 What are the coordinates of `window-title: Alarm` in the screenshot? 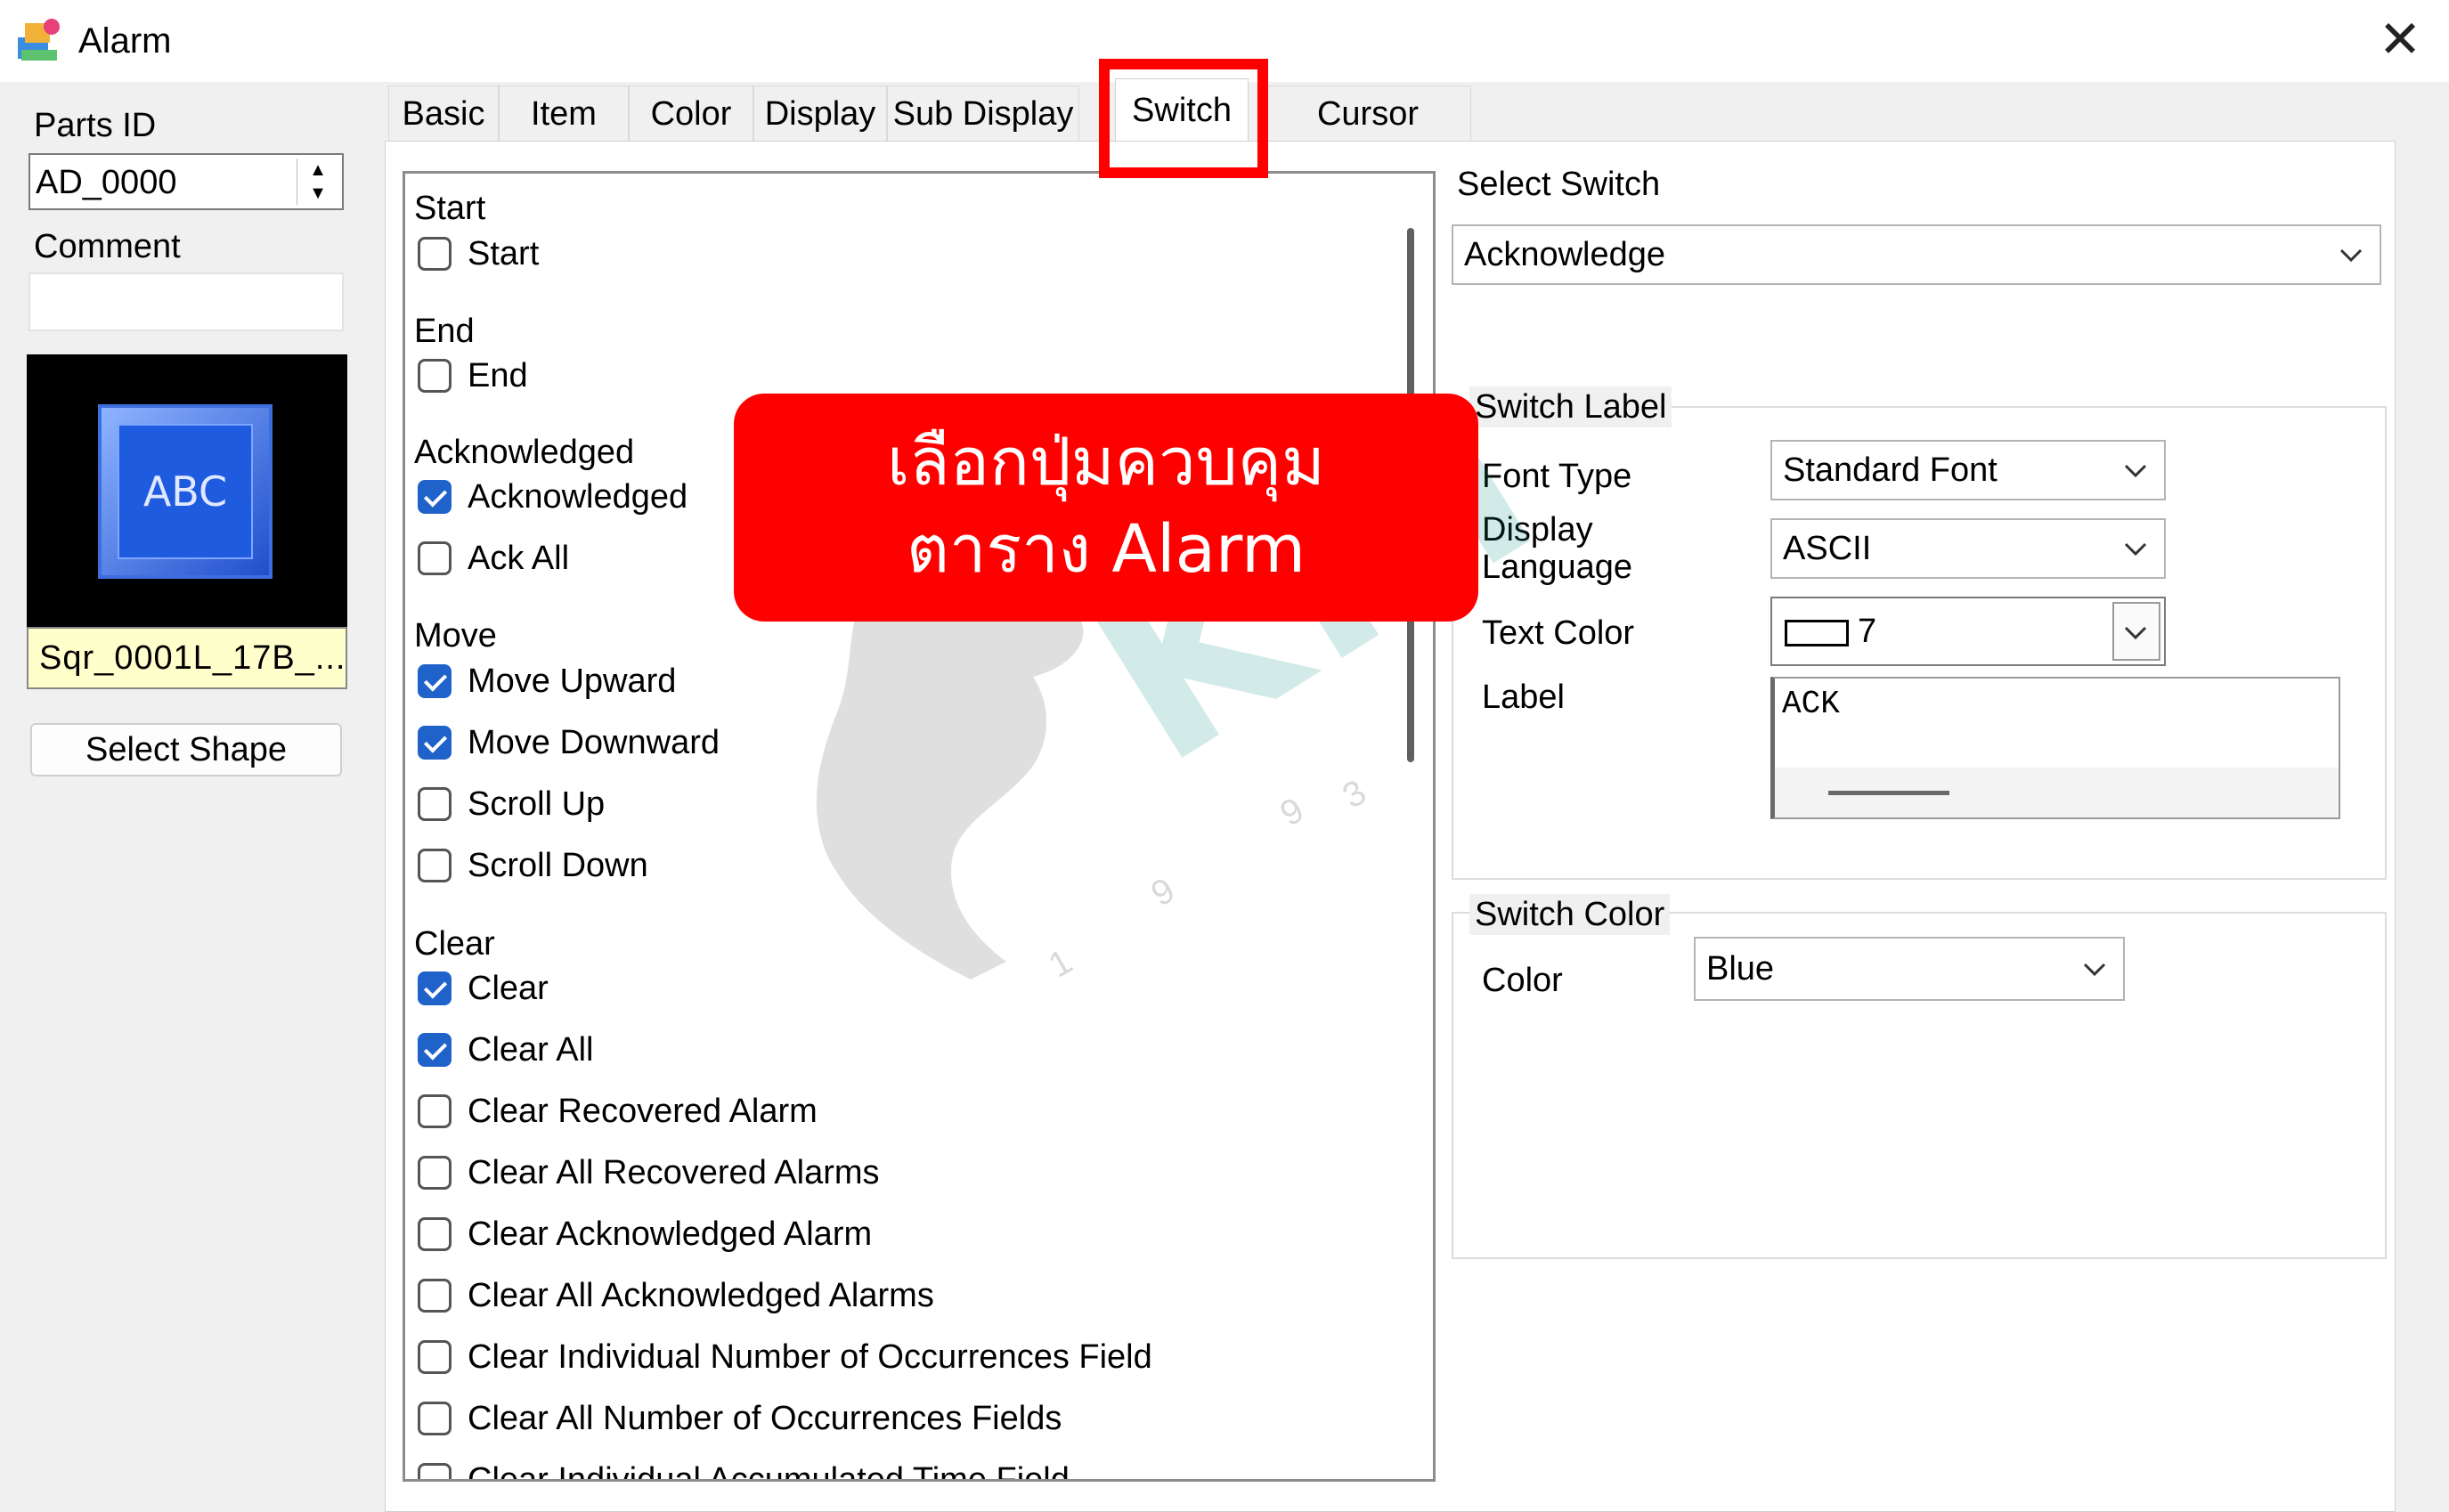 It's located at (125, 41).